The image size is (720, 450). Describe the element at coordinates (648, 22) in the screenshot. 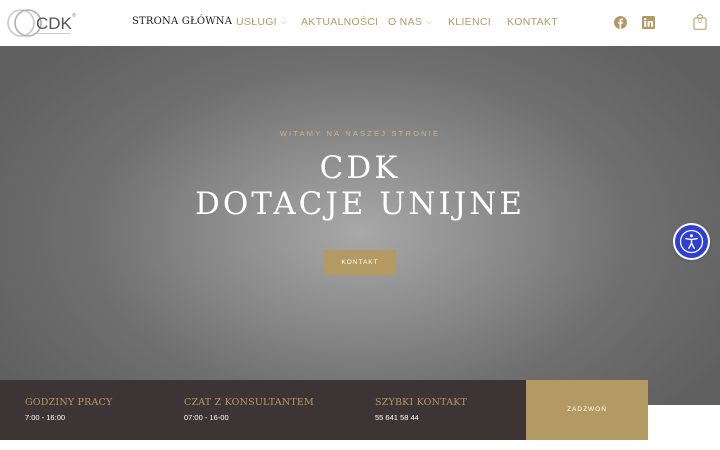

I see `linkedin-icon` at that location.